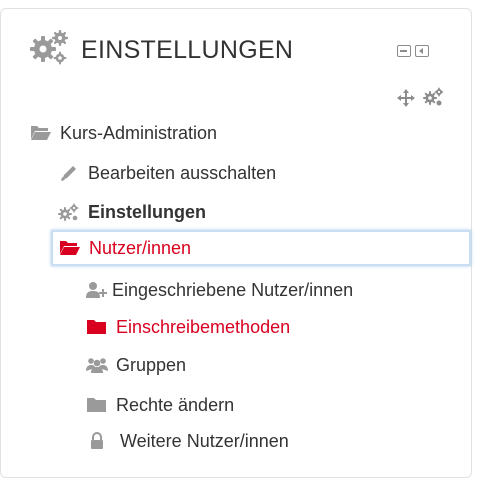 Image resolution: width=478 pixels, height=478 pixels. Describe the element at coordinates (151, 364) in the screenshot. I see `tree-item-label: Gruppen` at that location.